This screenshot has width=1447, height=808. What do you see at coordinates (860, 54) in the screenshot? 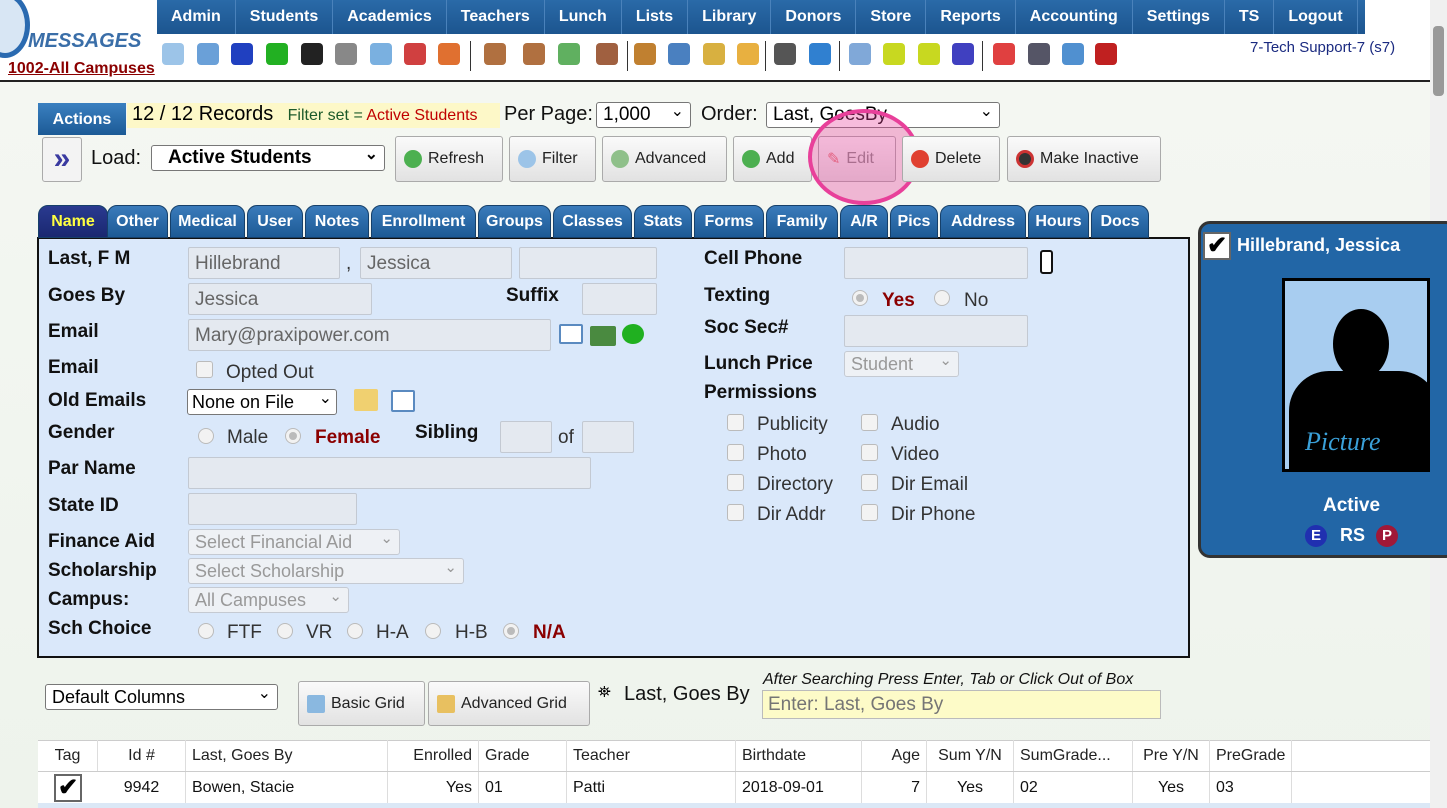
I see `table-icon` at bounding box center [860, 54].